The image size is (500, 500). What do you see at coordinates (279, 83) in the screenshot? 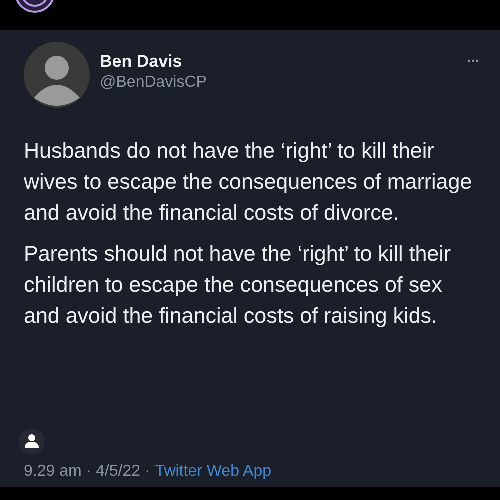
I see `author-handle: @BenDavisCP` at bounding box center [279, 83].